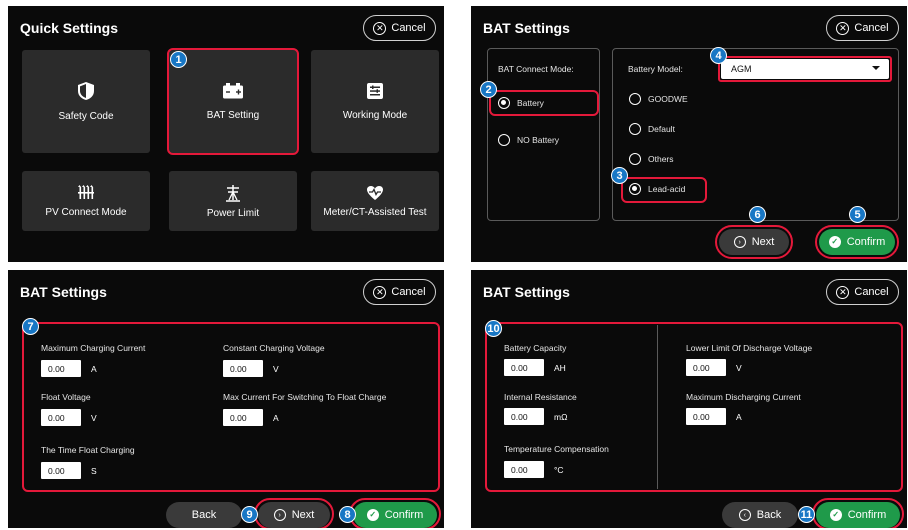  Describe the element at coordinates (86, 191) in the screenshot. I see `pv-connect-icon` at that location.